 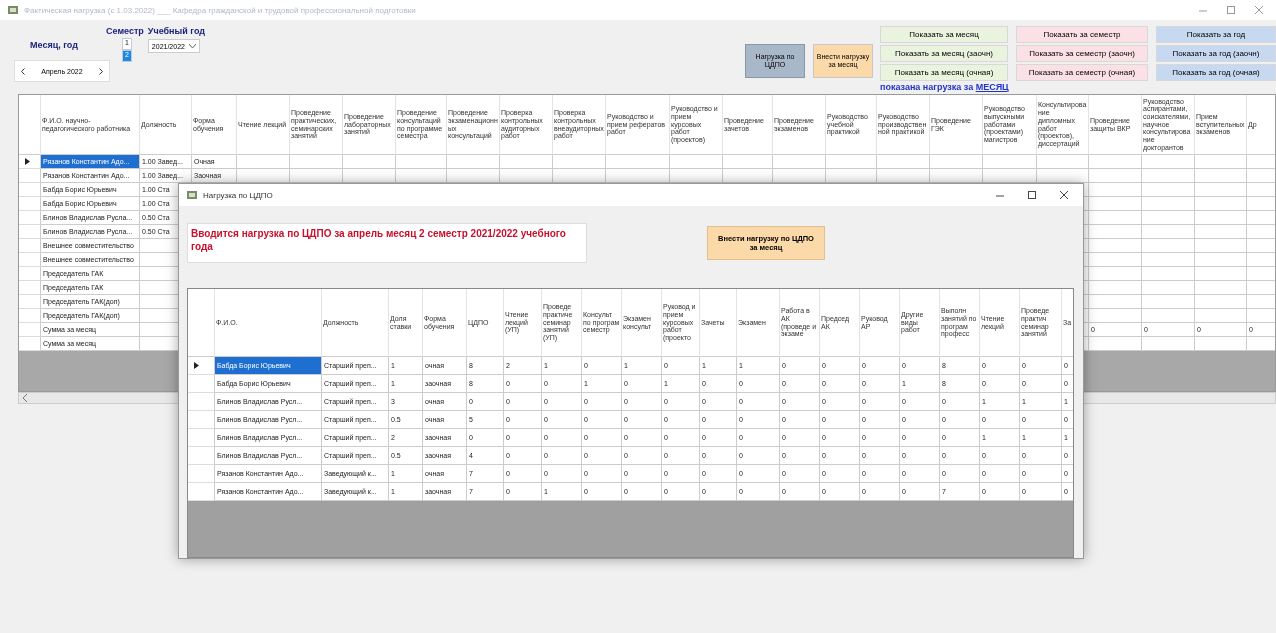 I want to click on show-button: Показать за год (очная), so click(x=1216, y=72).